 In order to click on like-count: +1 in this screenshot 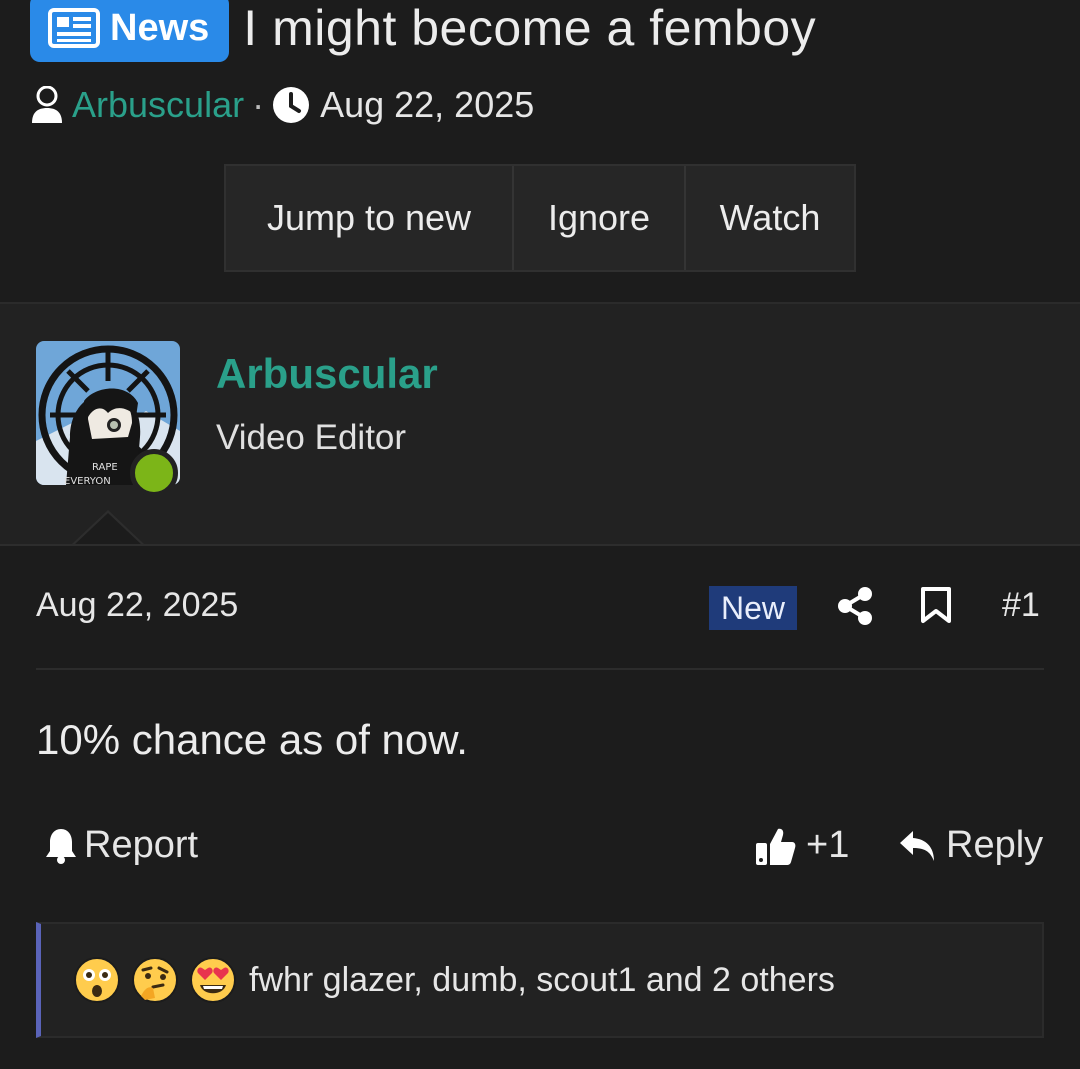, I will do `click(828, 845)`.